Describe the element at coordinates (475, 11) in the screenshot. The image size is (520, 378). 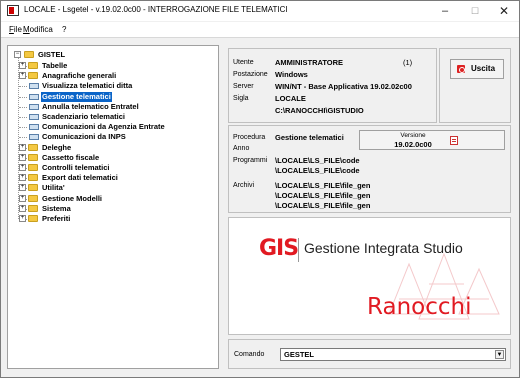
I see `maximize-button: ☐` at that location.